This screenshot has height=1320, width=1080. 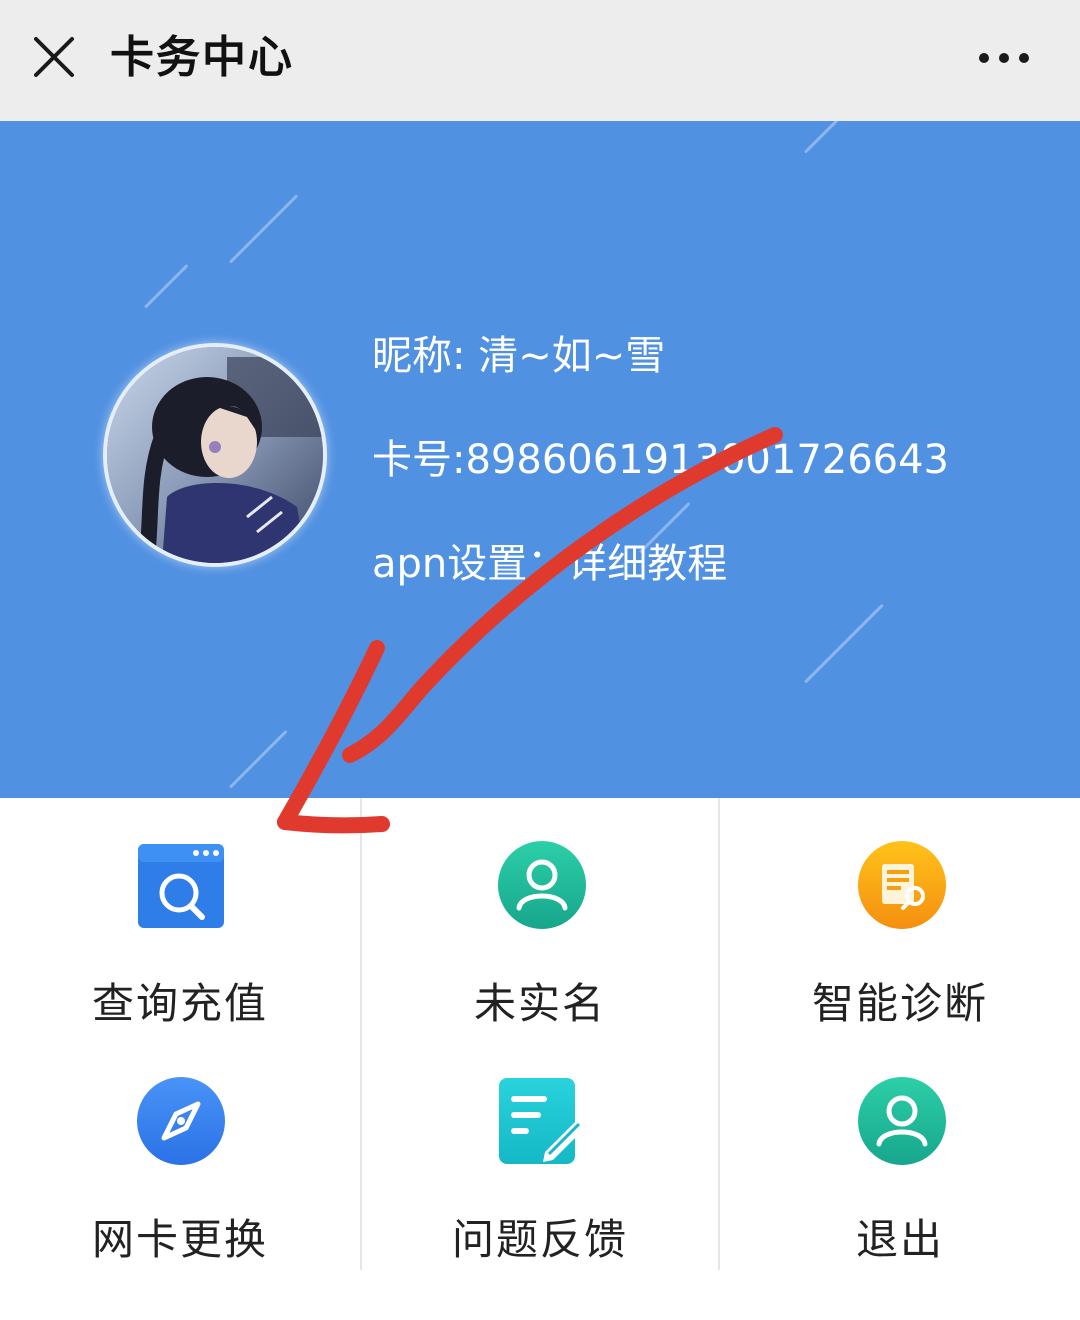 I want to click on menu-item-label: 退出, so click(x=899, y=1239).